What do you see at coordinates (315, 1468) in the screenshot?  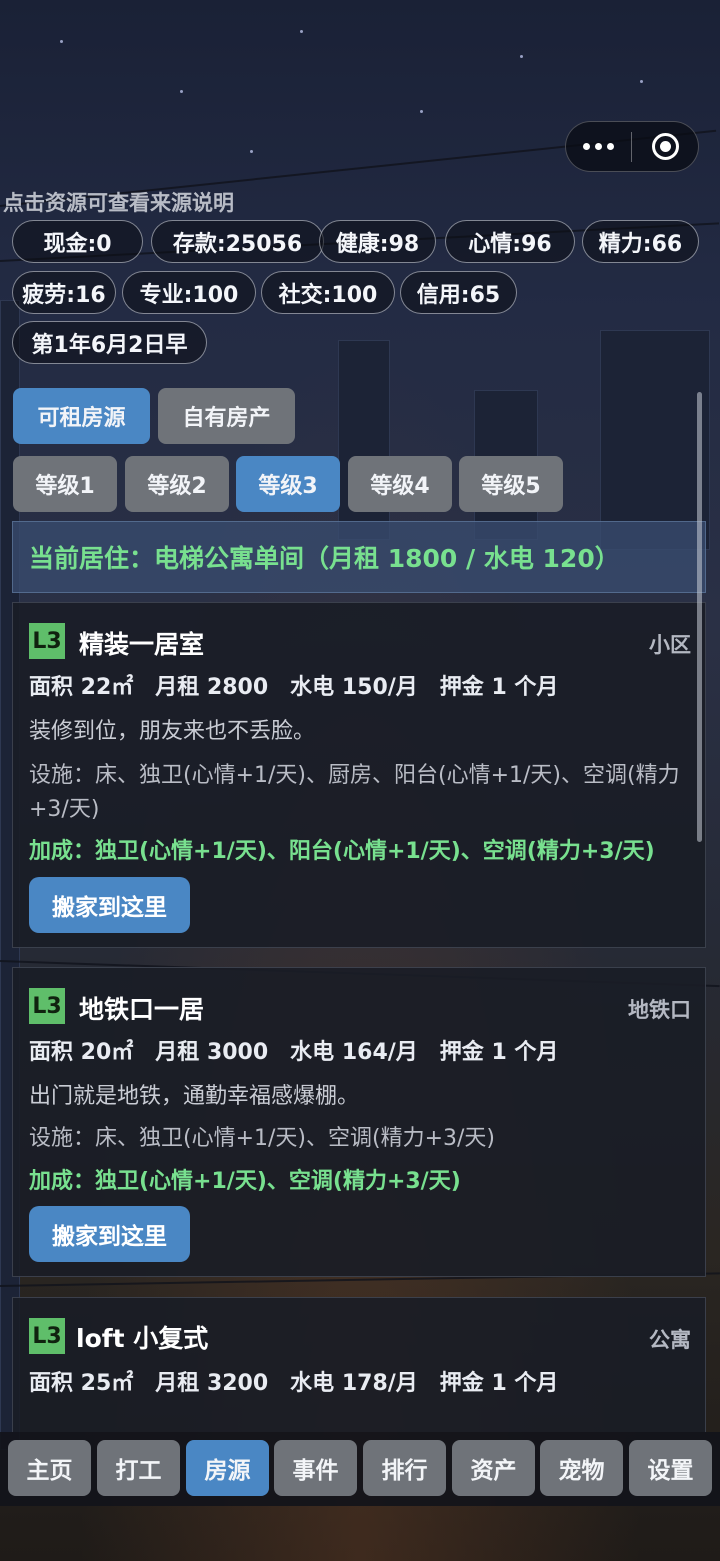 I see `nav-events: 事件` at bounding box center [315, 1468].